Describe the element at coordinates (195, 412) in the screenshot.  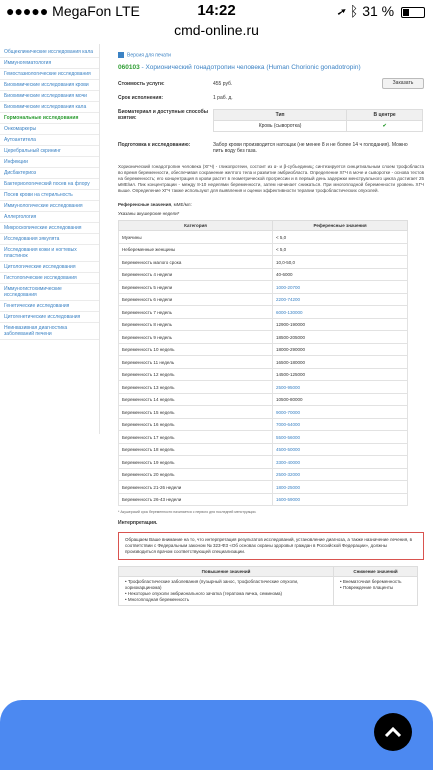
I see `ref-category: Беременность 15 недель` at that location.